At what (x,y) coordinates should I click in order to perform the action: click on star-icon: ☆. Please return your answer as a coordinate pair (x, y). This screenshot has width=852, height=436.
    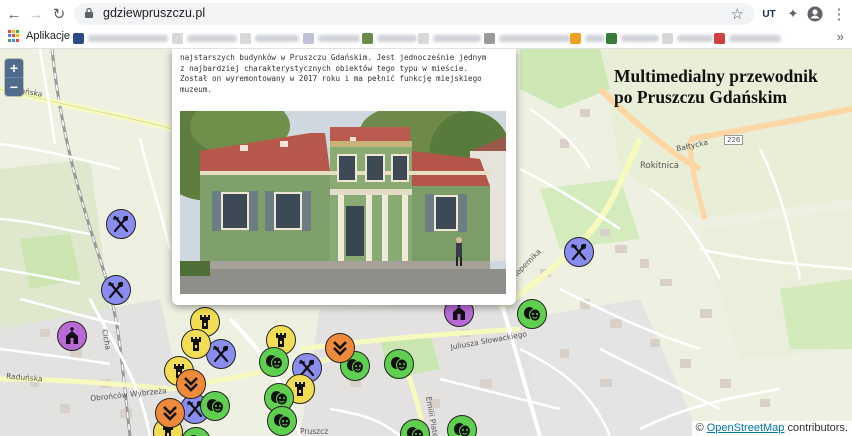
    Looking at the image, I should click on (737, 14).